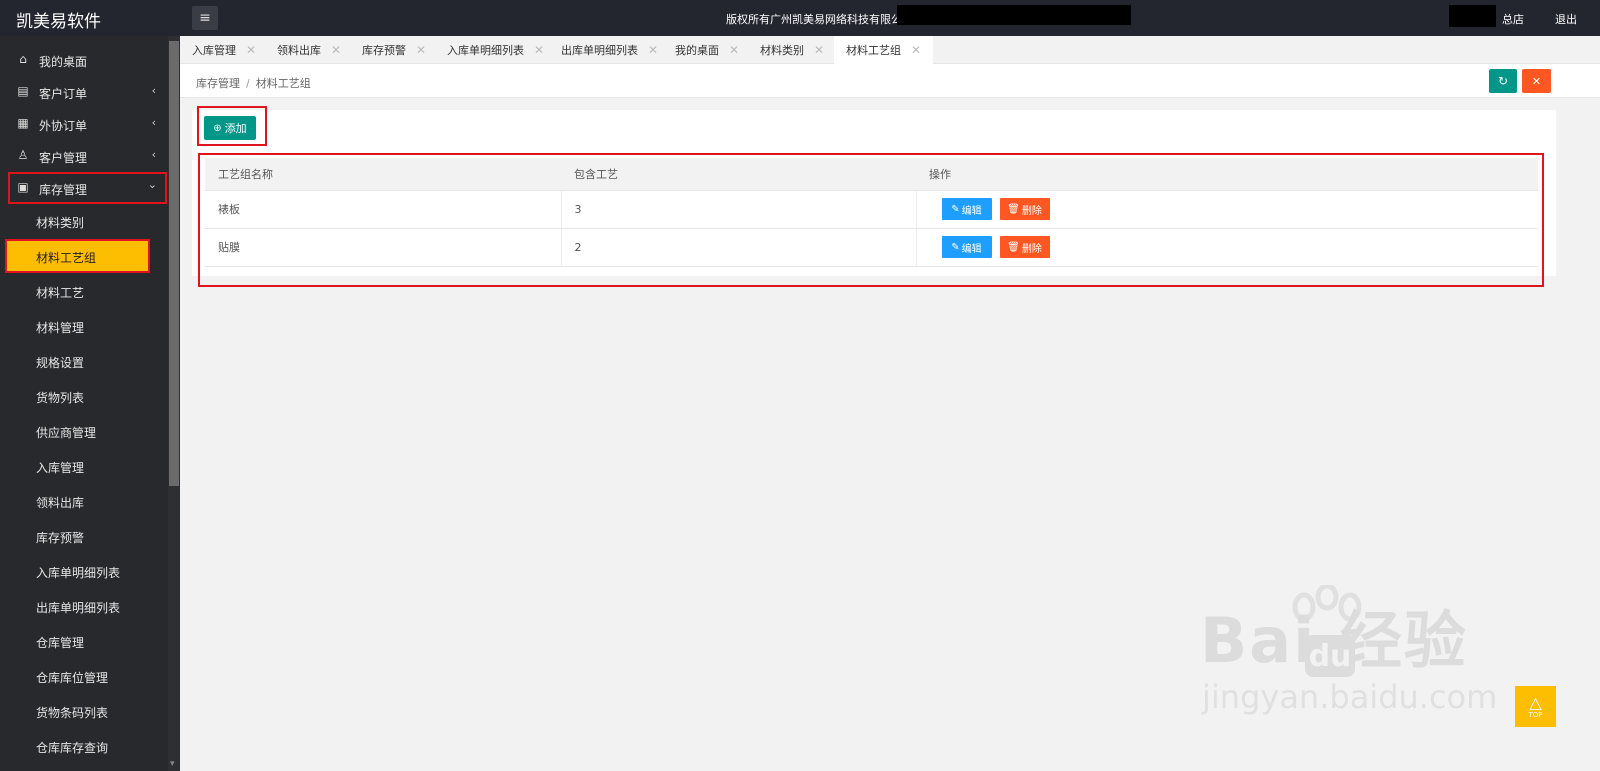 This screenshot has height=771, width=1600. I want to click on tab-label: 入库管理, so click(214, 50).